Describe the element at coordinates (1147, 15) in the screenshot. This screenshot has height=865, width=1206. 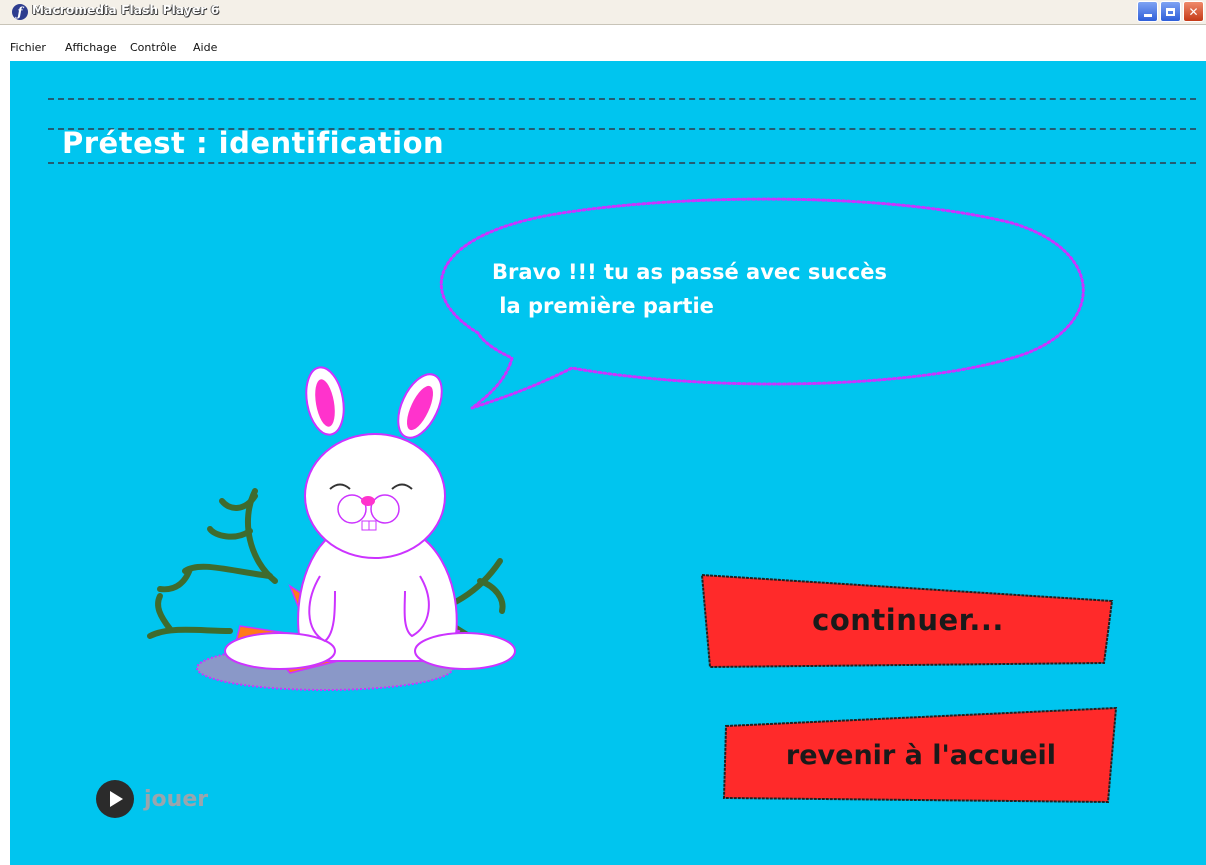
I see `minimize-icon` at that location.